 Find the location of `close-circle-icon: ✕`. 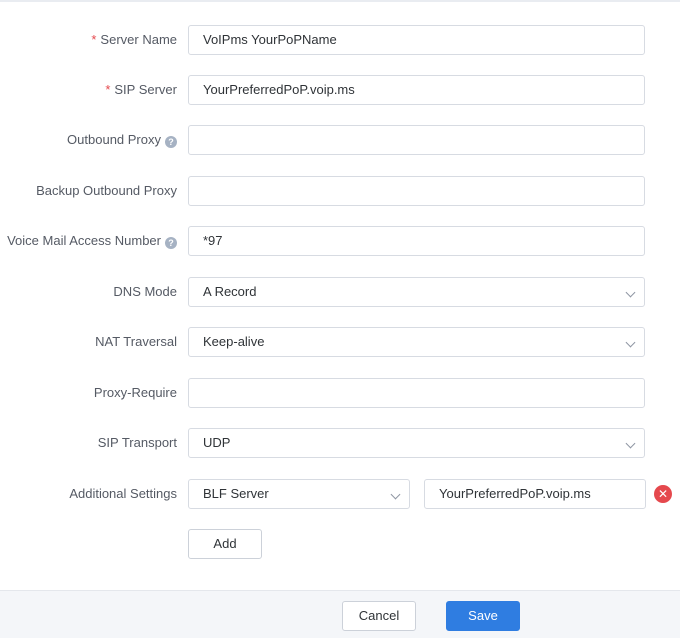

close-circle-icon: ✕ is located at coordinates (663, 494).